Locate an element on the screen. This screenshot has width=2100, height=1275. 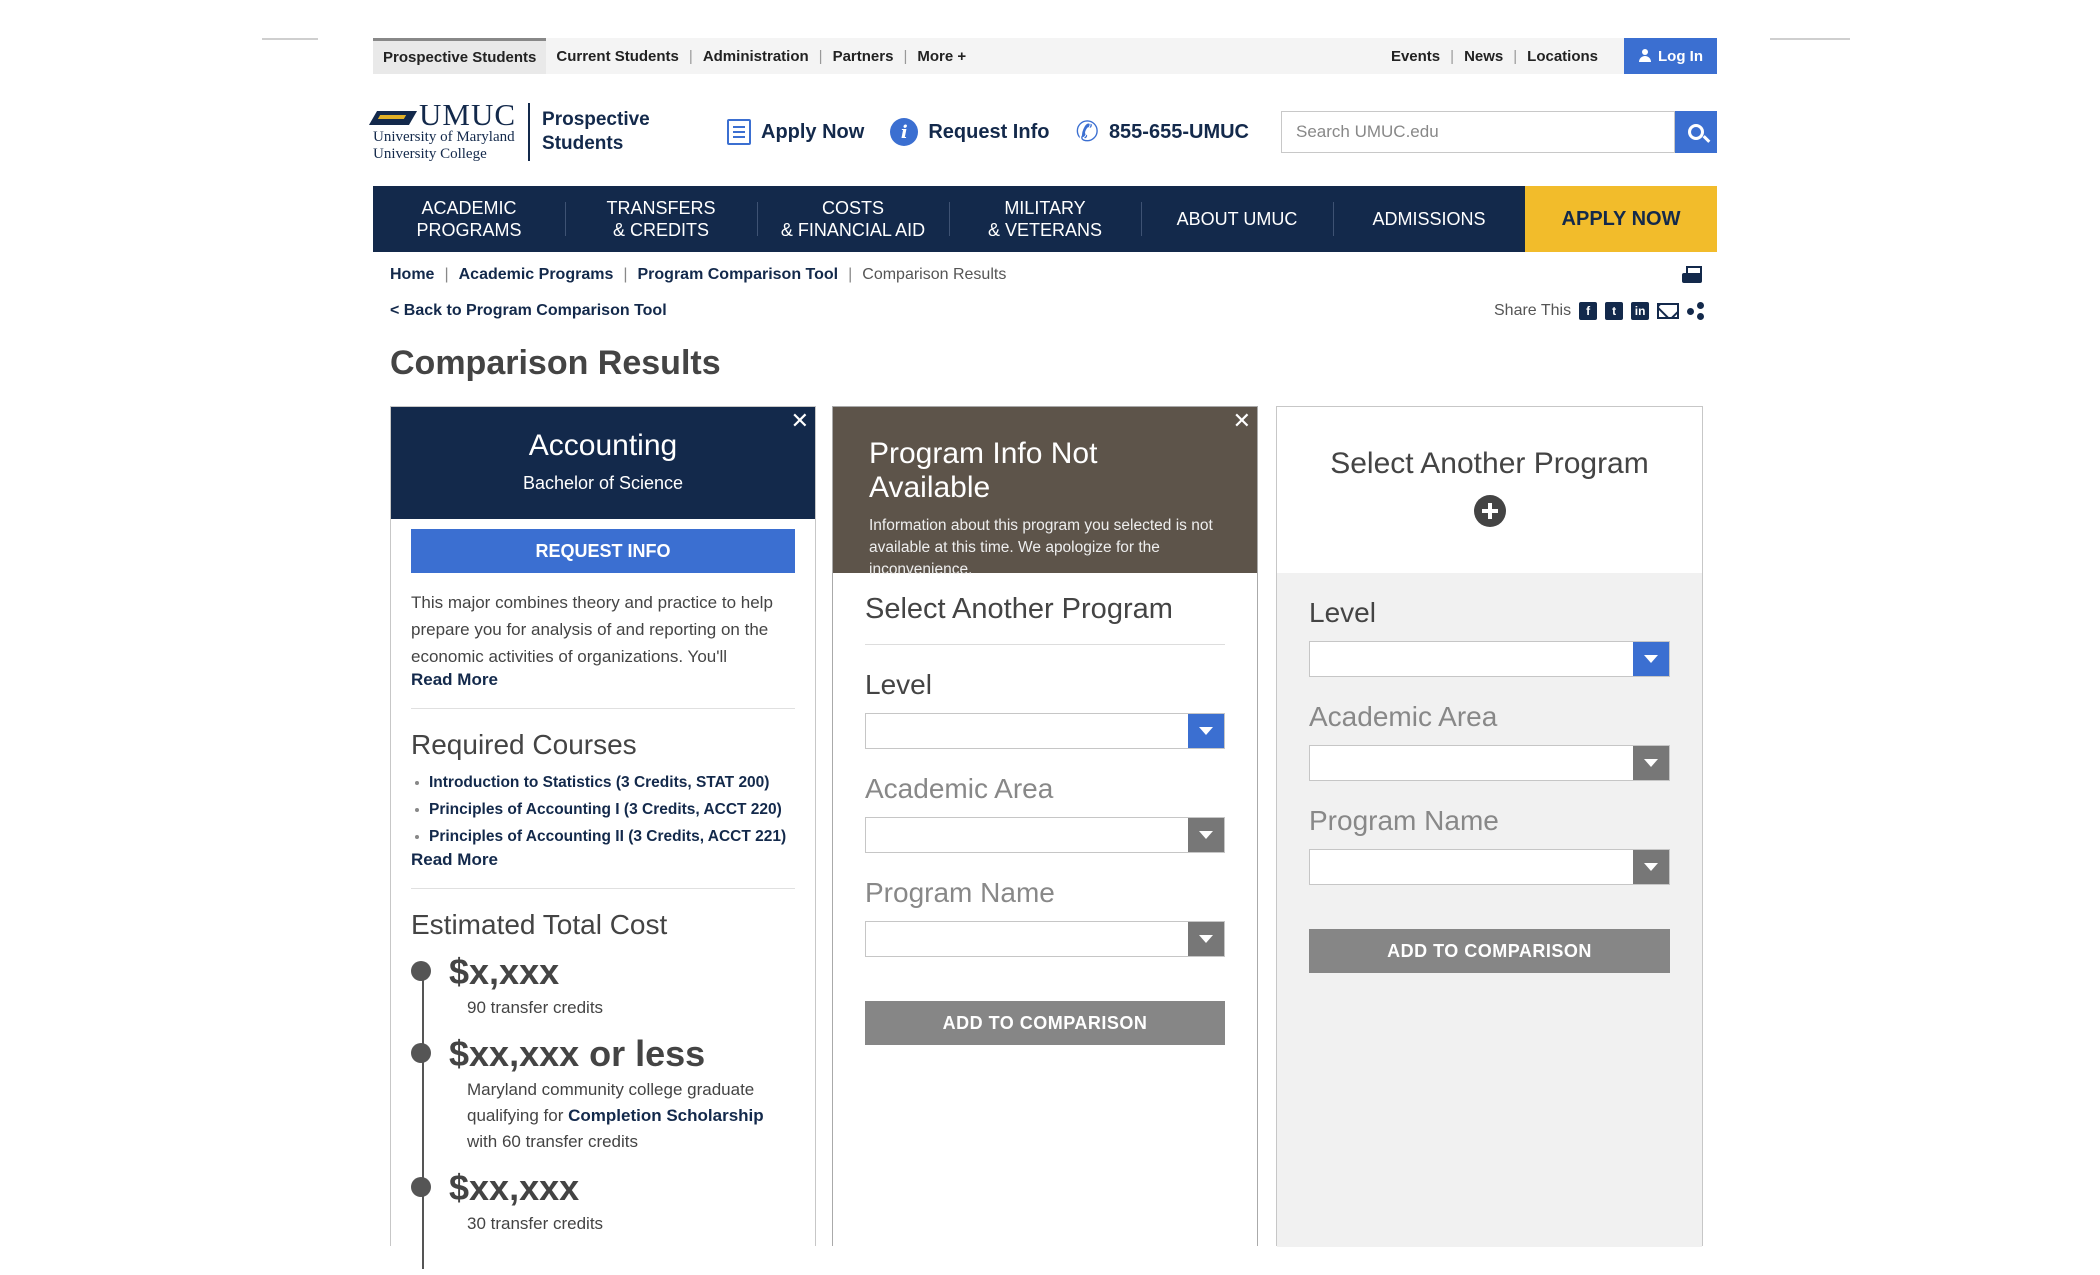
nav-academic-programs: ACADEMIC PROGRAMS is located at coordinates (469, 219).